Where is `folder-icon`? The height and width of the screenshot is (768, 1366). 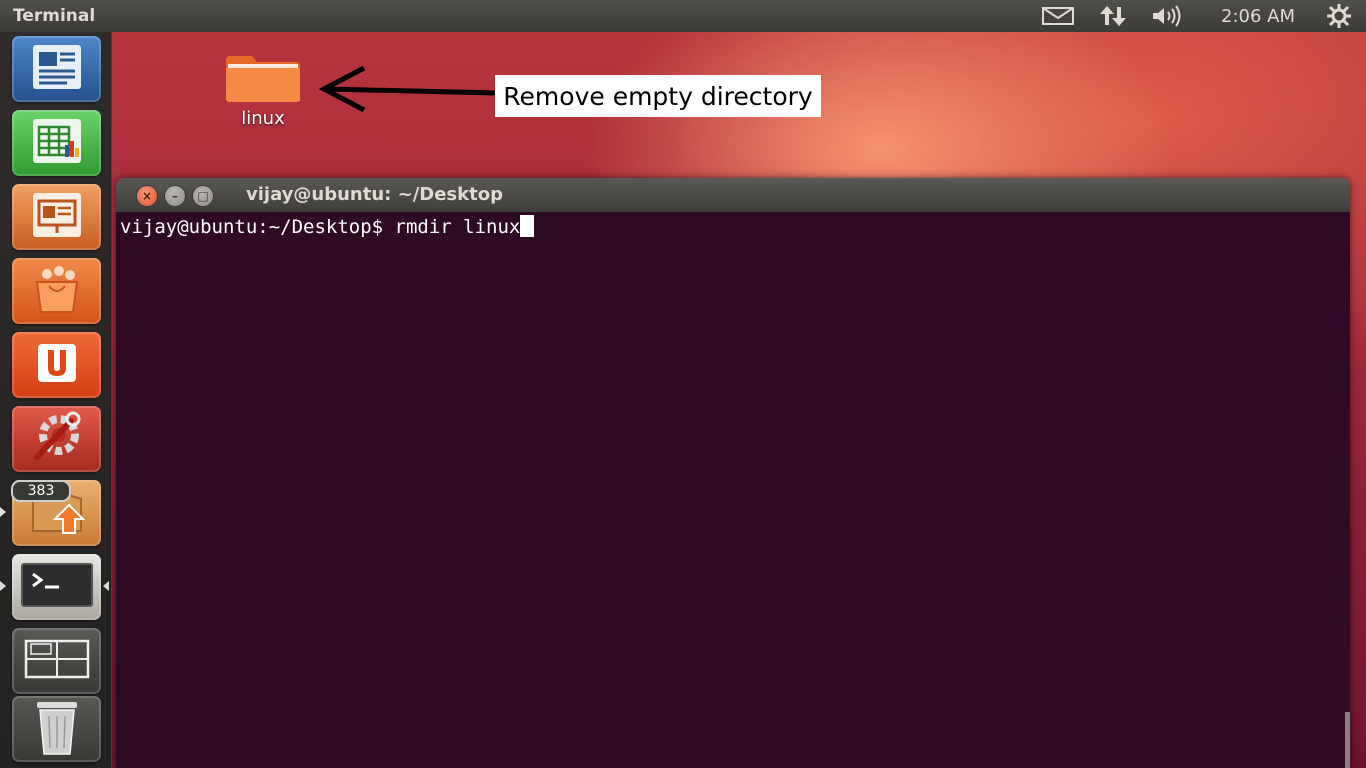
folder-icon is located at coordinates (263, 79).